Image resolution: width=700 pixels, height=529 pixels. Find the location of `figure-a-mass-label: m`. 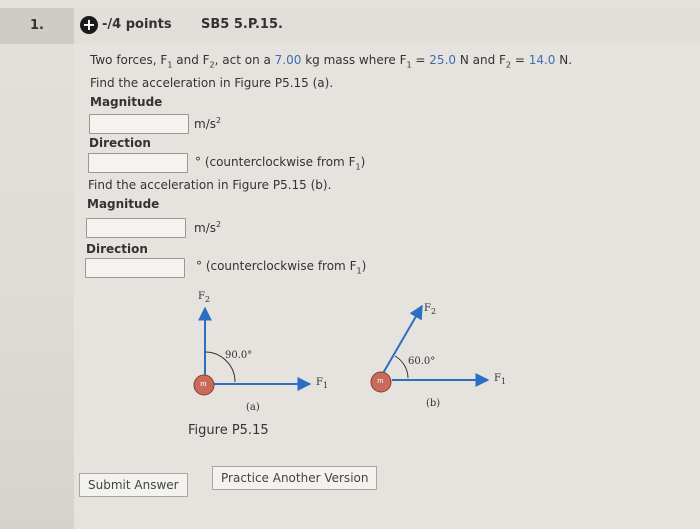

figure-a-mass-label: m is located at coordinates (203, 384).